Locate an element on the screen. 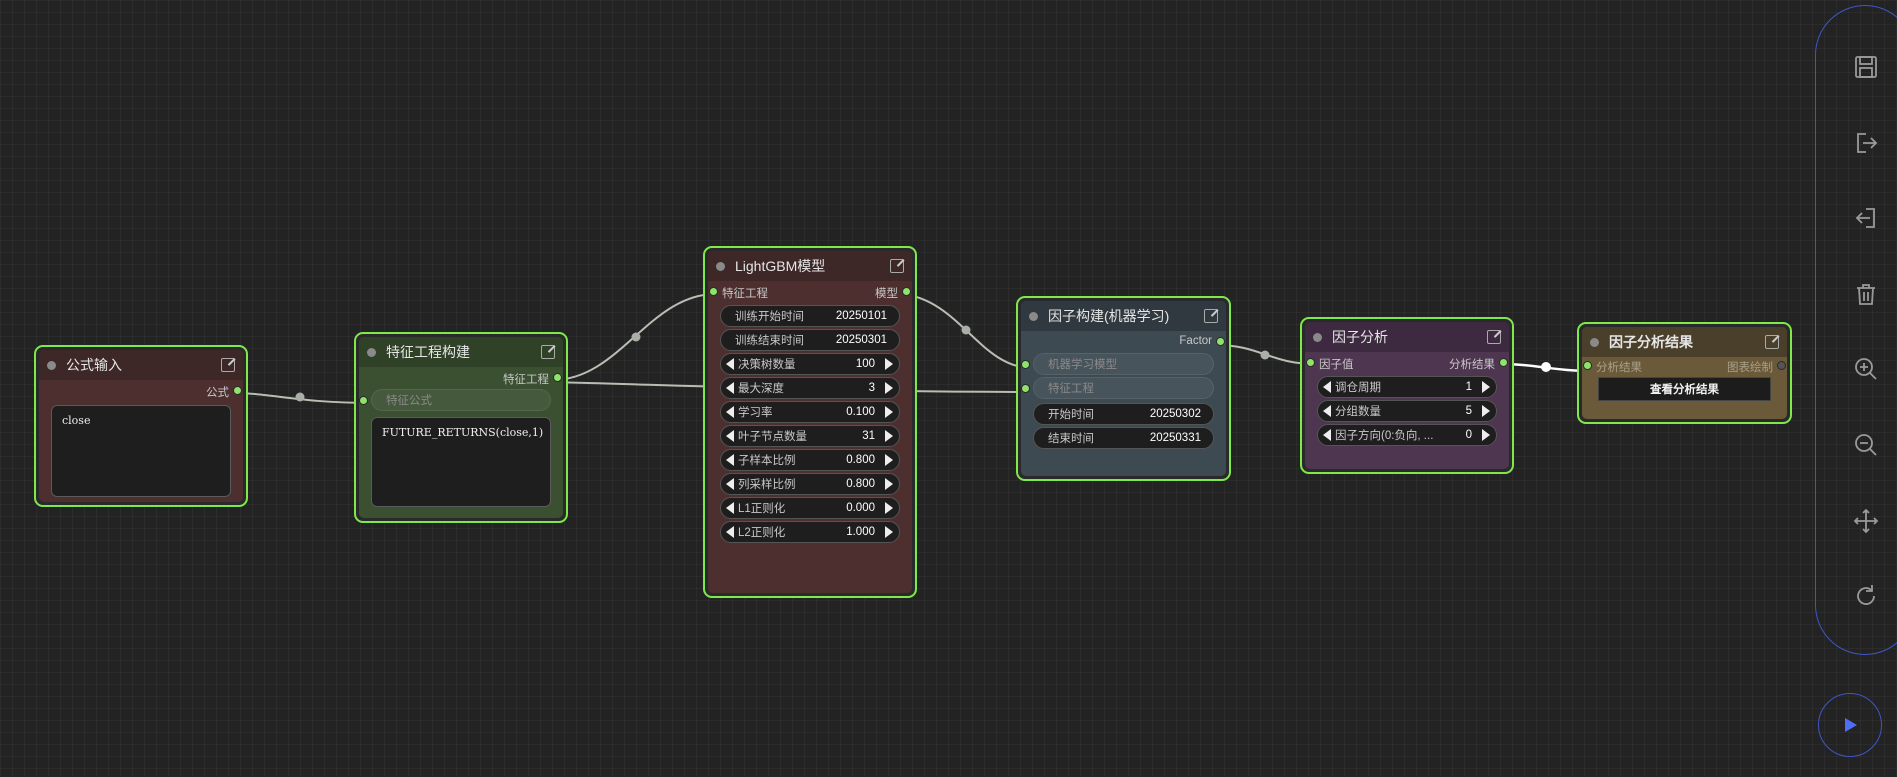  formula-textarea: close is located at coordinates (141, 451).